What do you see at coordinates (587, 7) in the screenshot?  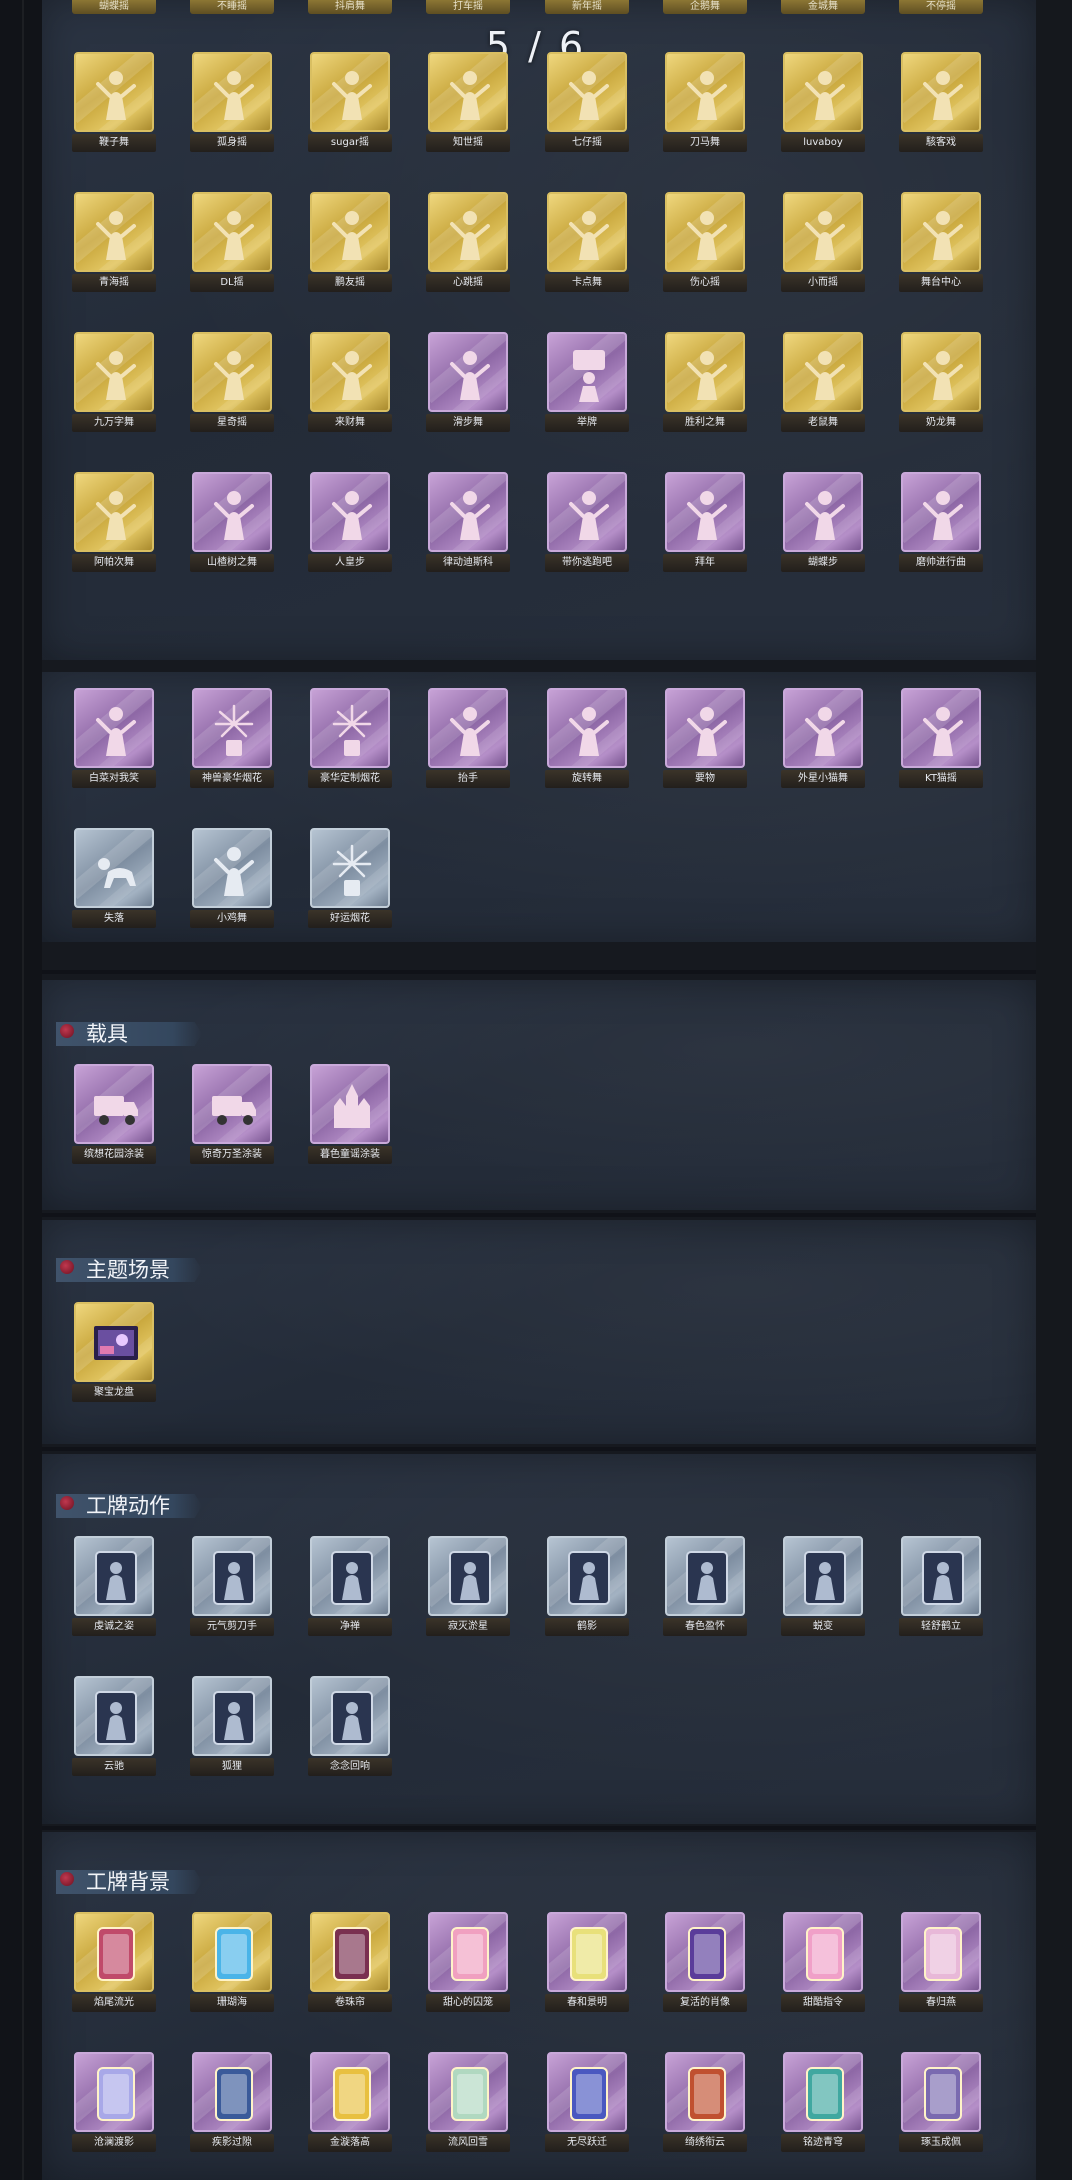 I see `top-row-item-label: 新年摇` at bounding box center [587, 7].